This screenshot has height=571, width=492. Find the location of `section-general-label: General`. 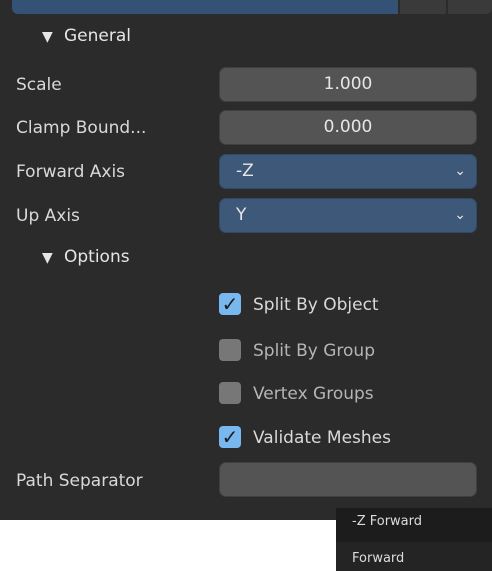

section-general-label: General is located at coordinates (97, 36).